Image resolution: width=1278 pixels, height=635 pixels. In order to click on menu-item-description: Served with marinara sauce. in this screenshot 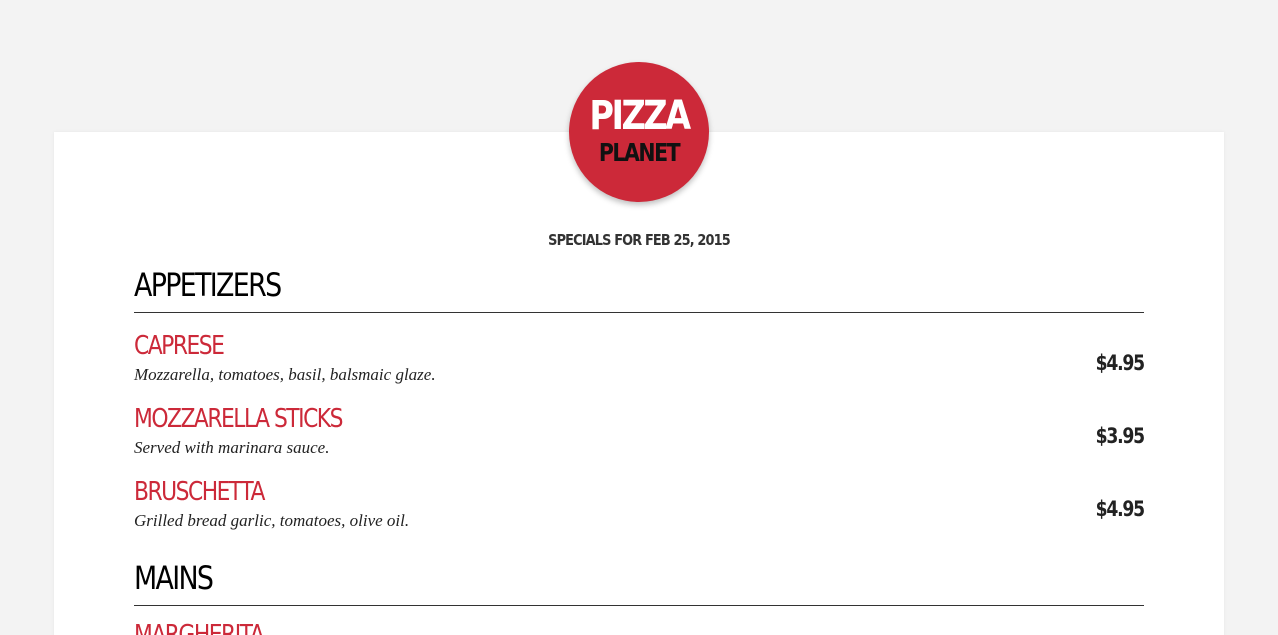, I will do `click(232, 447)`.